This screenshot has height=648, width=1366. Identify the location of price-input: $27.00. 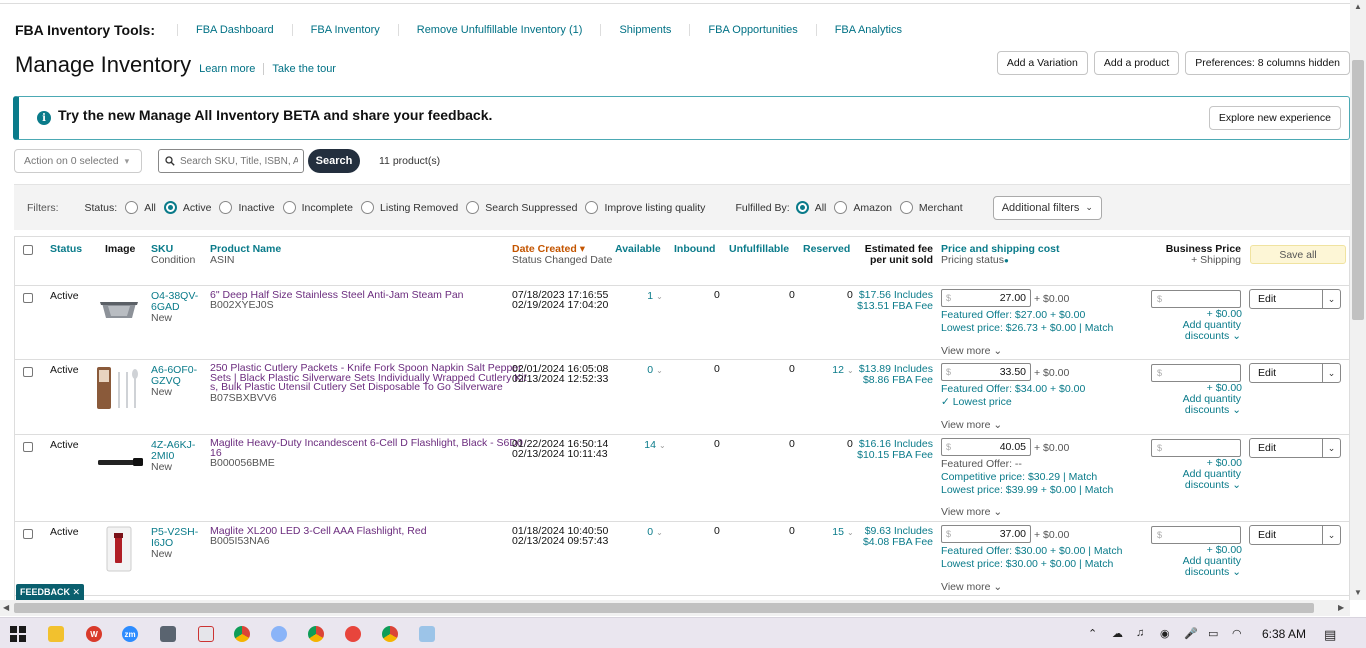
(986, 298).